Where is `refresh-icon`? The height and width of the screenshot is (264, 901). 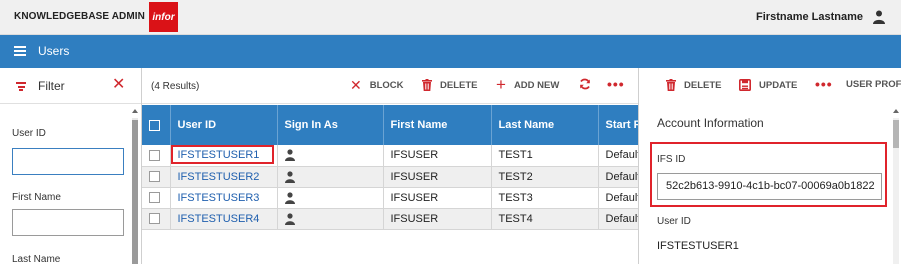
refresh-icon is located at coordinates (585, 84).